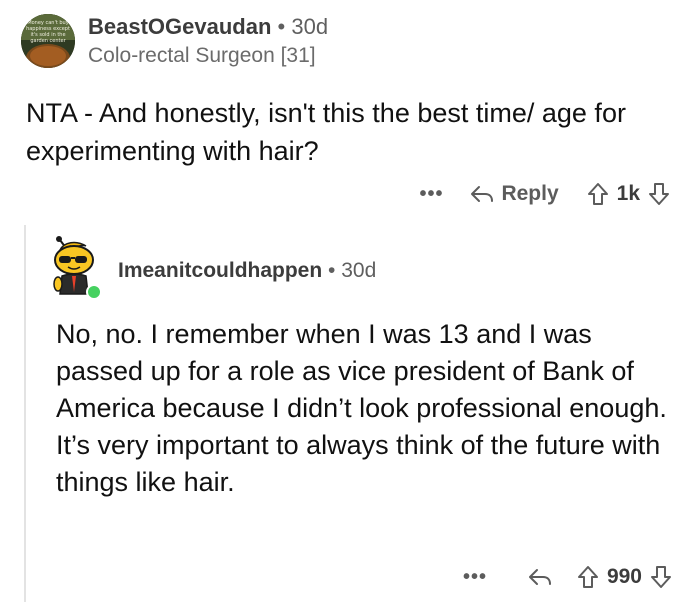 The width and height of the screenshot is (700, 602). What do you see at coordinates (94, 292) in the screenshot?
I see `online-status-indicator` at bounding box center [94, 292].